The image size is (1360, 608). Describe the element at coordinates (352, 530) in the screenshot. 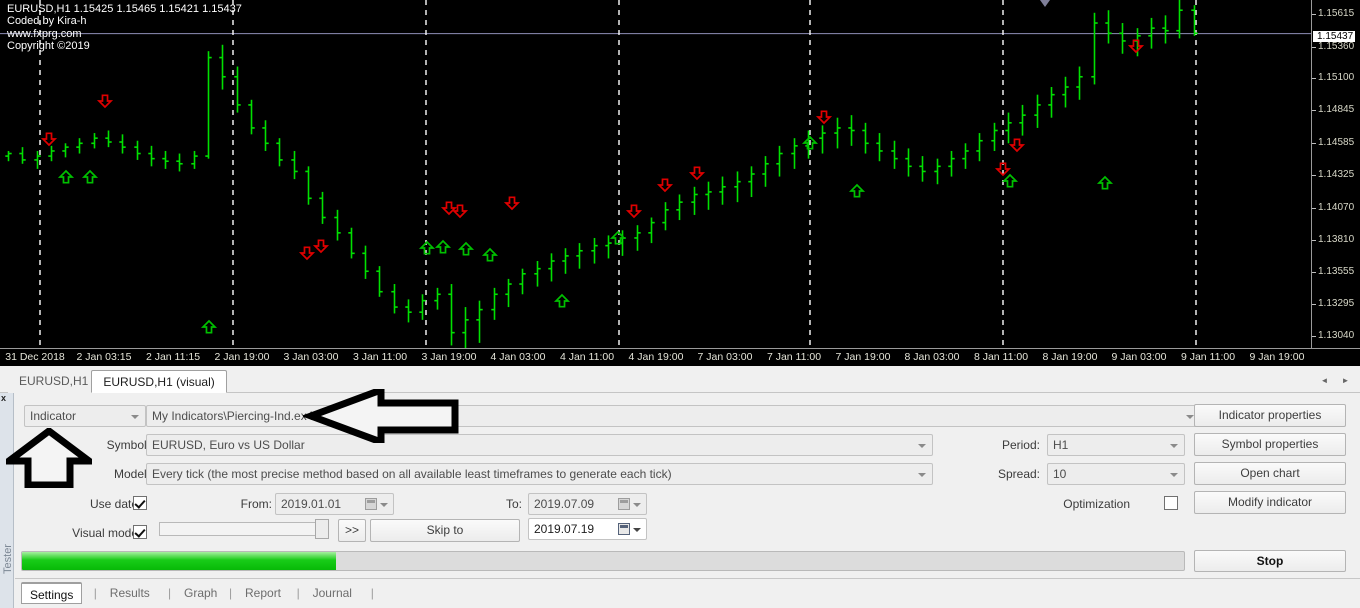

I see `fast-forward-button: >>` at that location.